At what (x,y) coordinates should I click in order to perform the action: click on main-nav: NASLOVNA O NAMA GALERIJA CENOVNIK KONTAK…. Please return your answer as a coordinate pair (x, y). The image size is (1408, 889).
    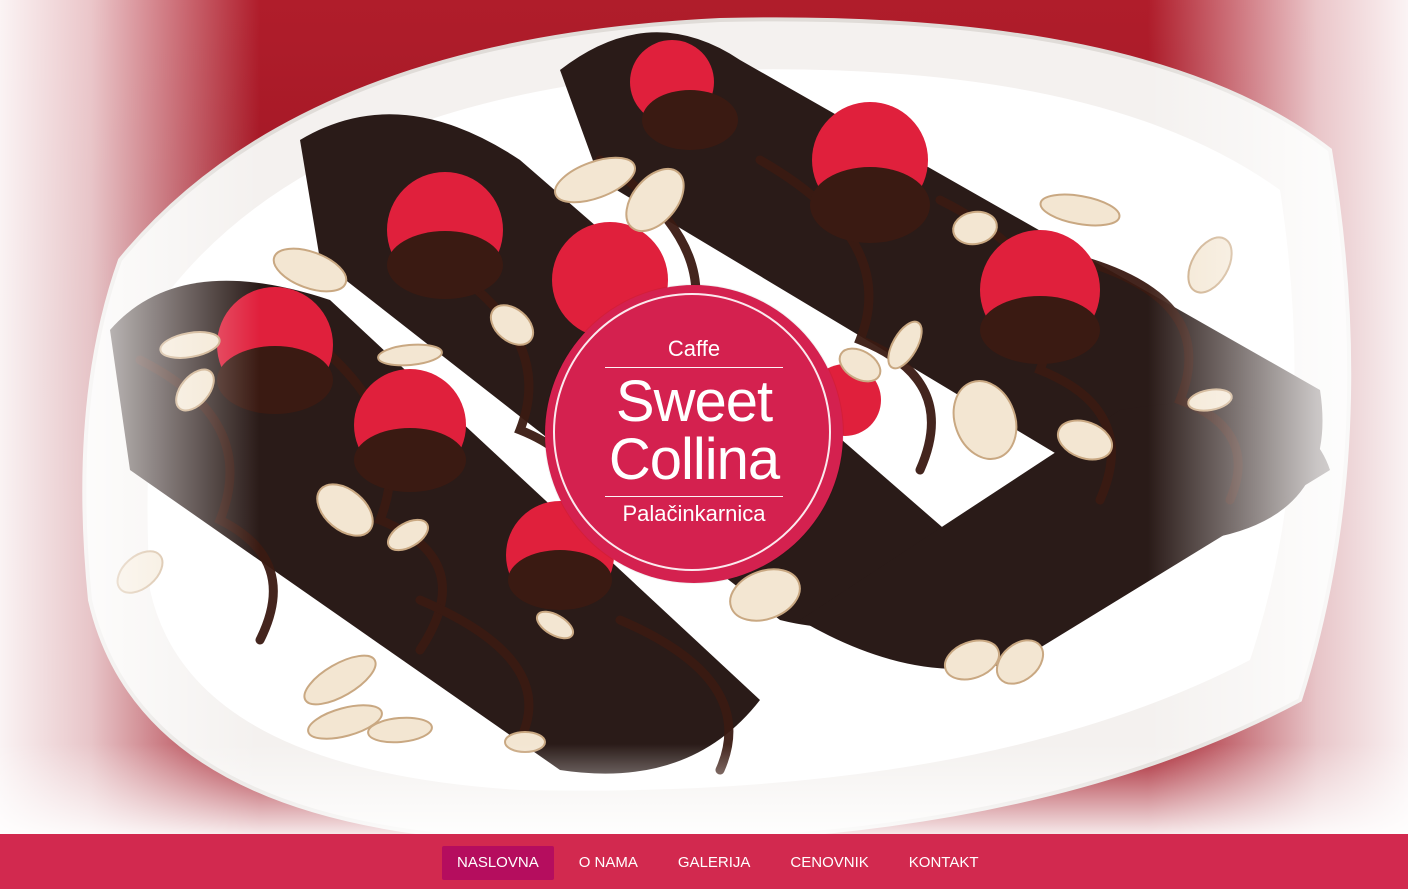
    Looking at the image, I should click on (723, 863).